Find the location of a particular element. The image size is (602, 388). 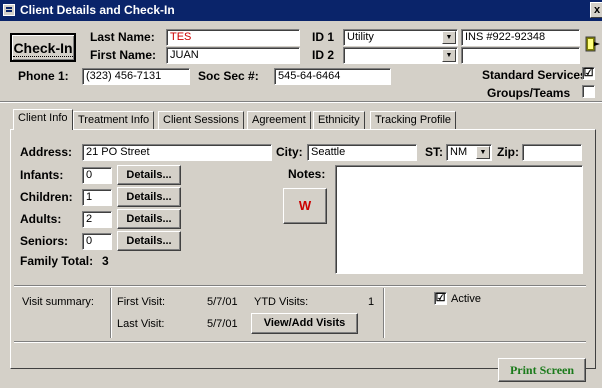

phone1-label: Phone 1: is located at coordinates (43, 76).